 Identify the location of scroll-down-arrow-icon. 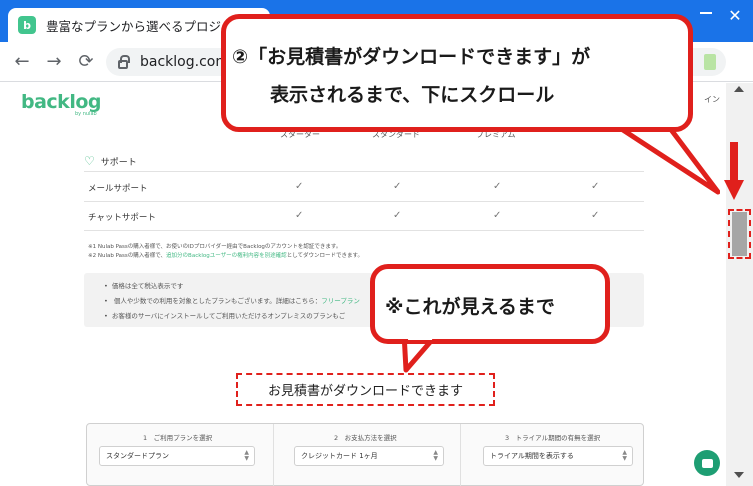
(739, 475).